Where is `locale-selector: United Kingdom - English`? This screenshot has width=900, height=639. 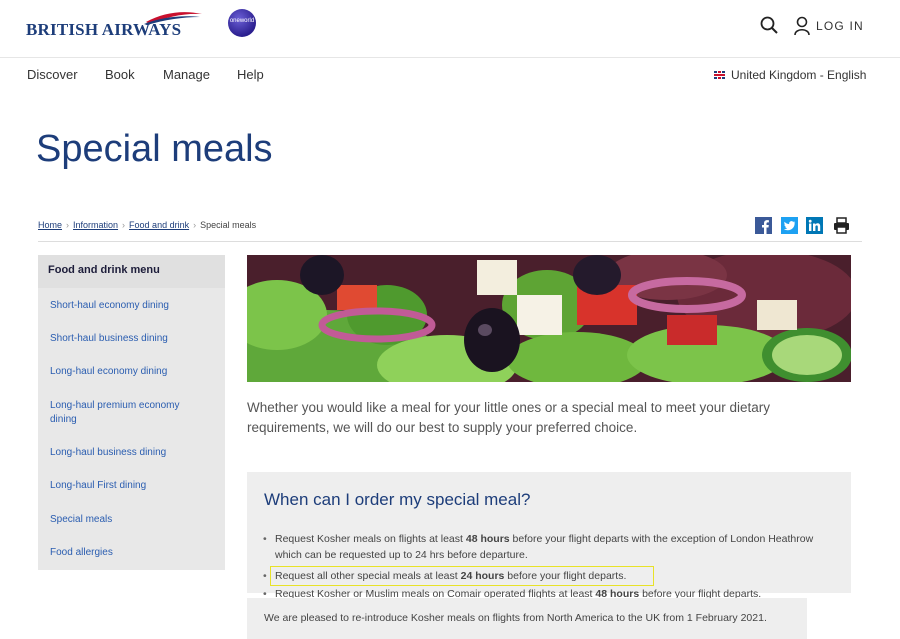
locale-selector: United Kingdom - English is located at coordinates (790, 75).